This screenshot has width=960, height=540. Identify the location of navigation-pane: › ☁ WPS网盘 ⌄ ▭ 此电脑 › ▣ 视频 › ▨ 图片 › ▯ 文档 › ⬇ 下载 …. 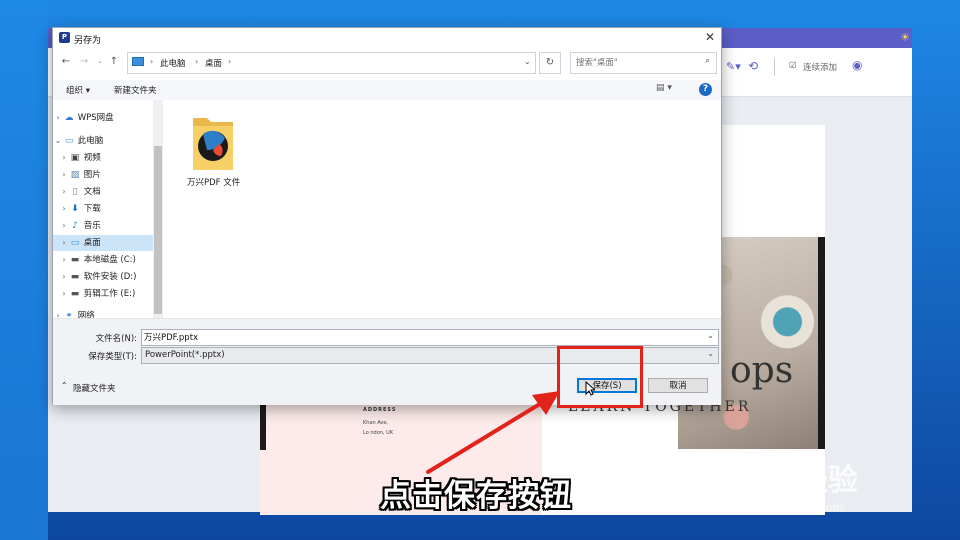
(108, 210).